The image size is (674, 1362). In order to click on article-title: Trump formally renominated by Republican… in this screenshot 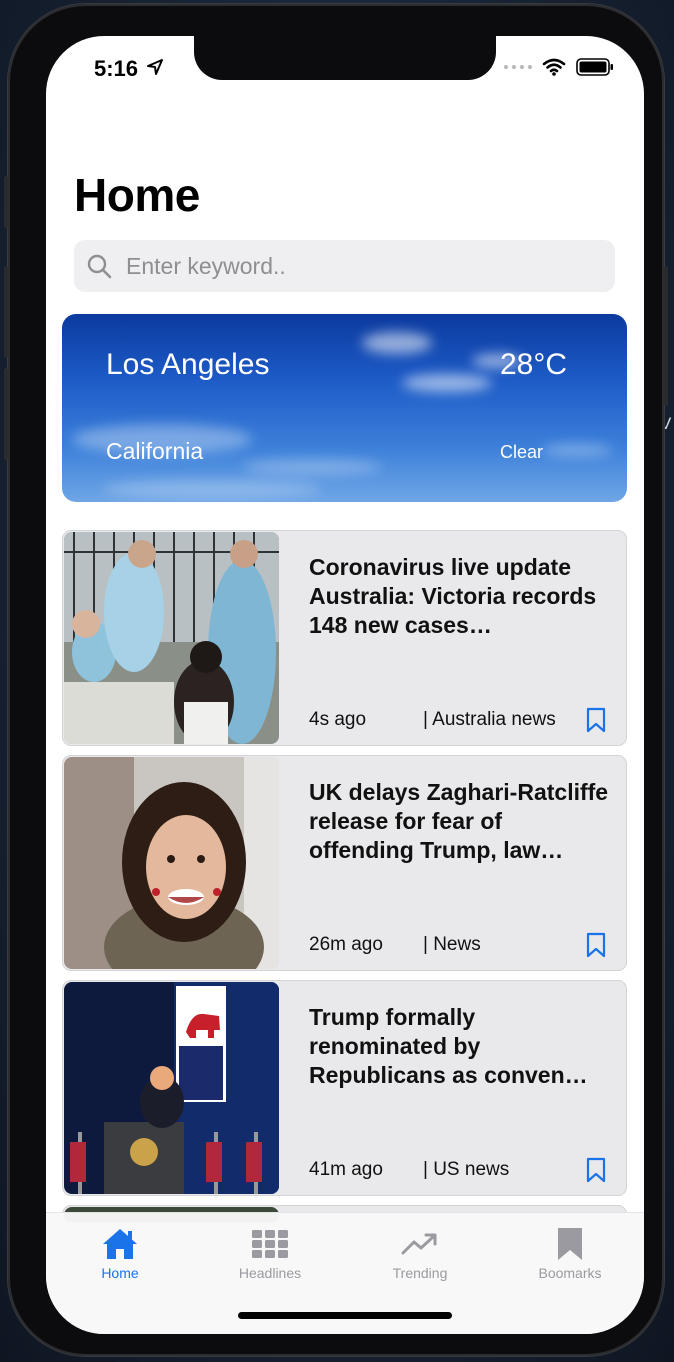, I will do `click(448, 1046)`.